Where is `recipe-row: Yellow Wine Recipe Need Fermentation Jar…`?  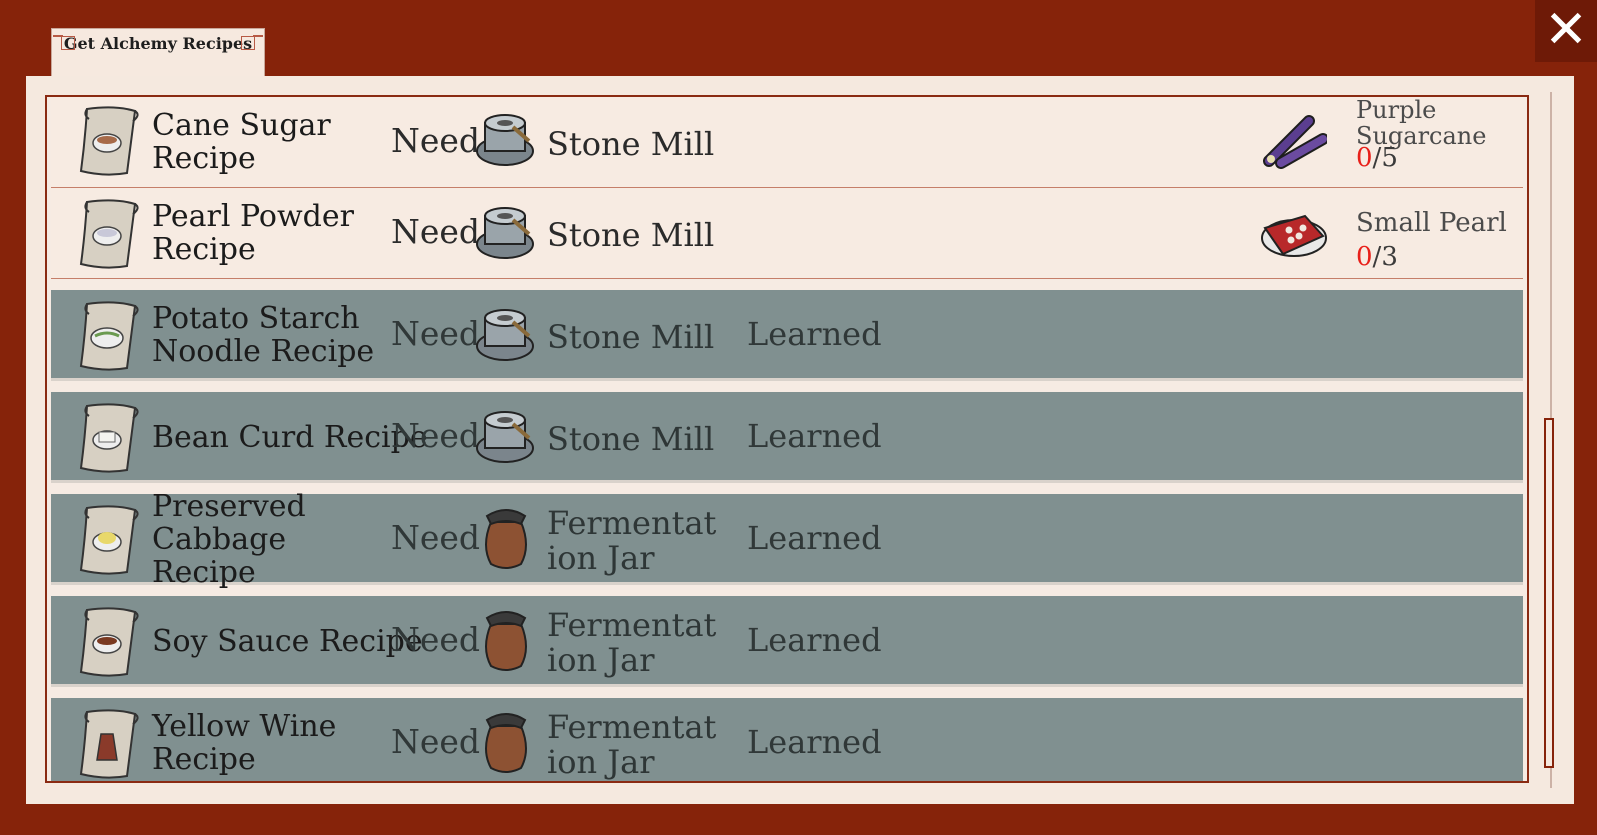 recipe-row: Yellow Wine Recipe Need Fermentation Jar… is located at coordinates (787, 739).